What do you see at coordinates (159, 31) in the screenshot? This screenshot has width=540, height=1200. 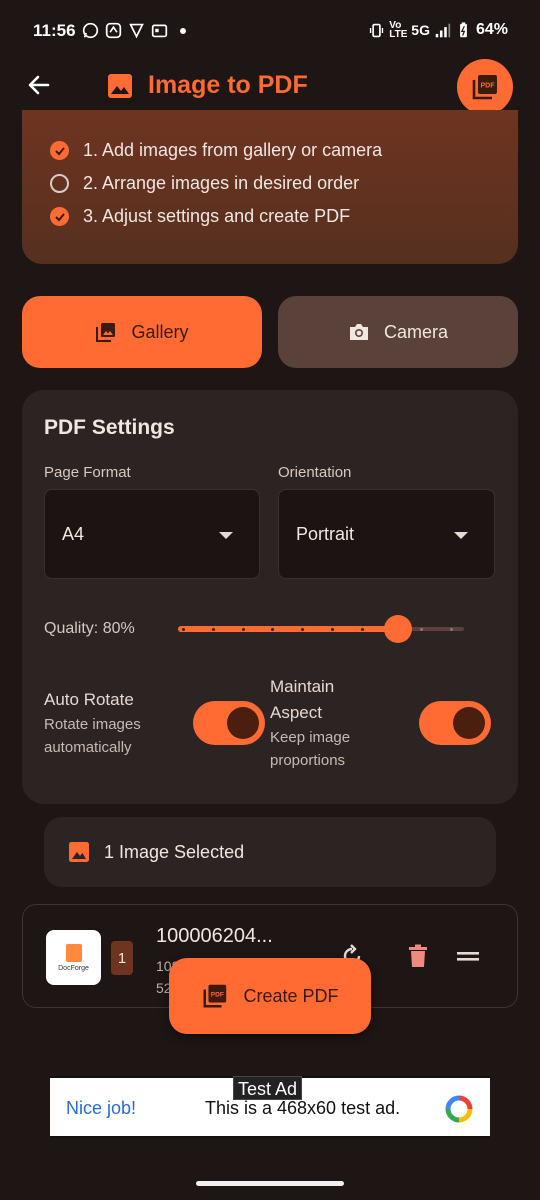 I see `calendar-icon` at bounding box center [159, 31].